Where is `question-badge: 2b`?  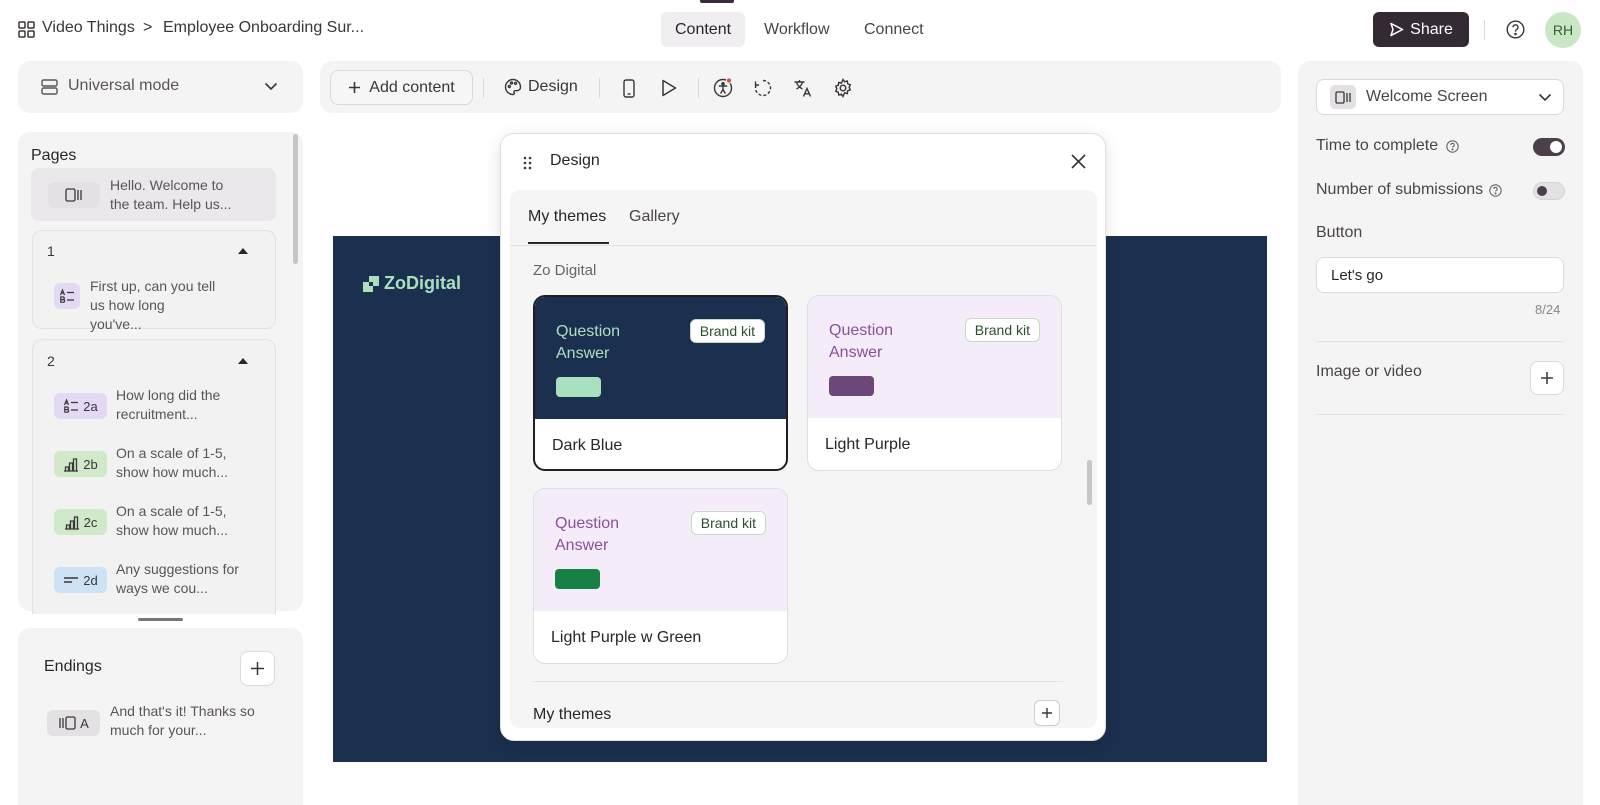
question-badge: 2b is located at coordinates (80, 464).